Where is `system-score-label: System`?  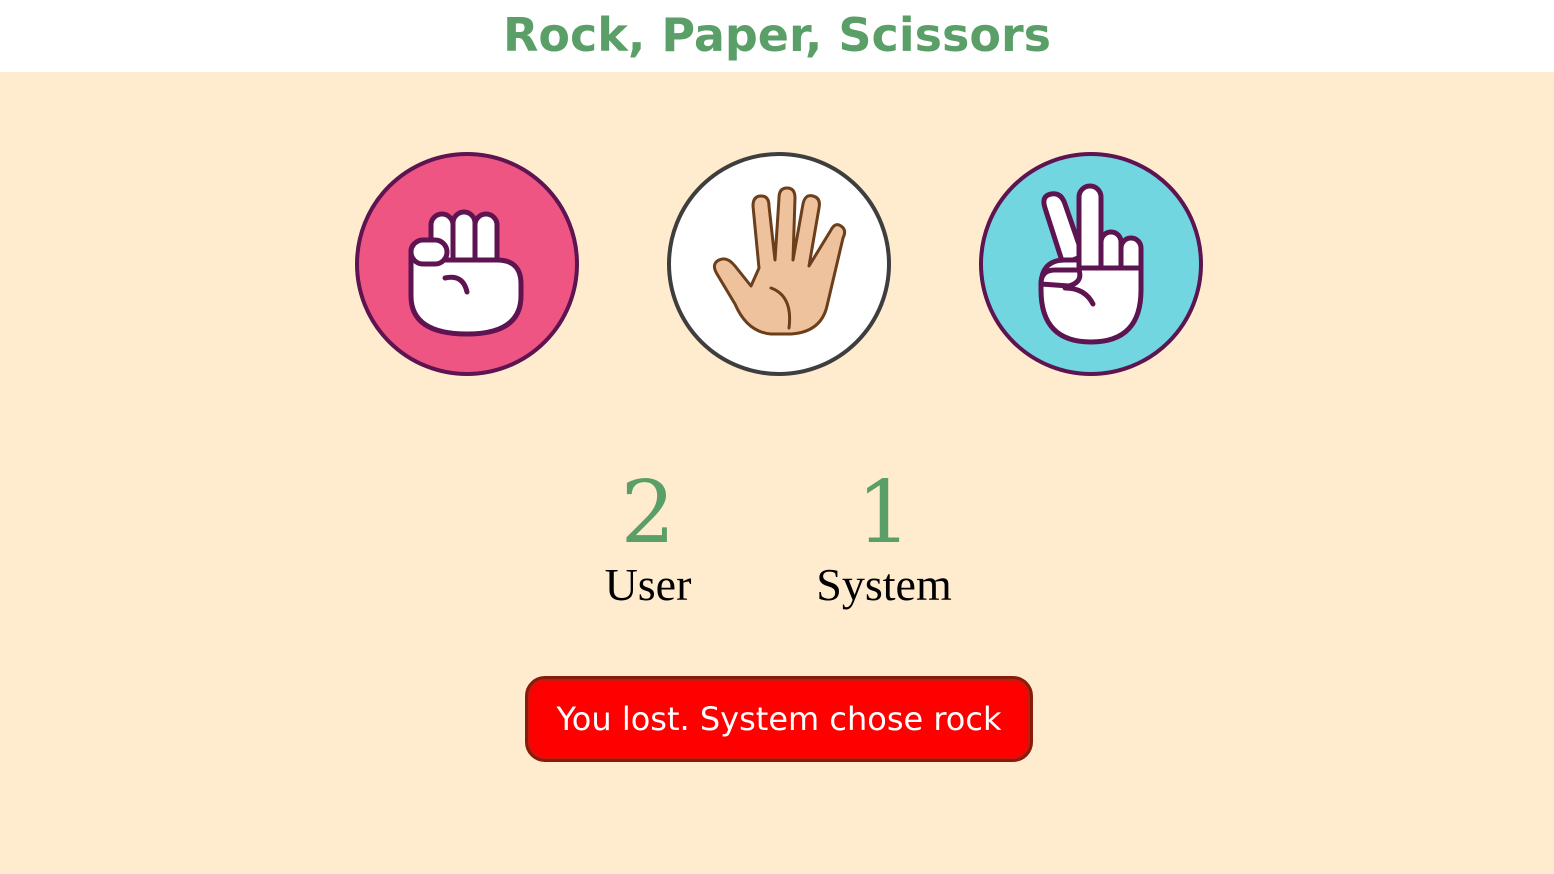 system-score-label: System is located at coordinates (884, 584).